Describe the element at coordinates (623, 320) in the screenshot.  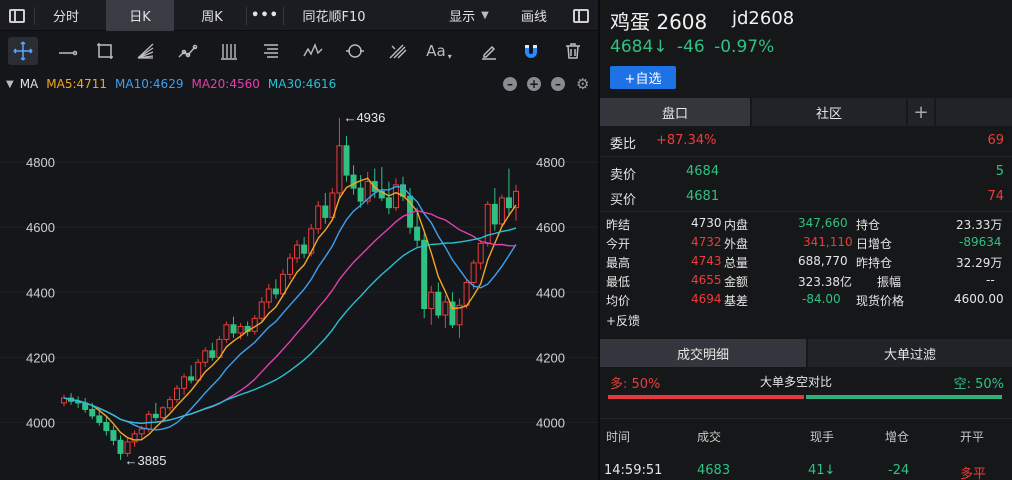
I see `feedback-link: +反馈` at that location.